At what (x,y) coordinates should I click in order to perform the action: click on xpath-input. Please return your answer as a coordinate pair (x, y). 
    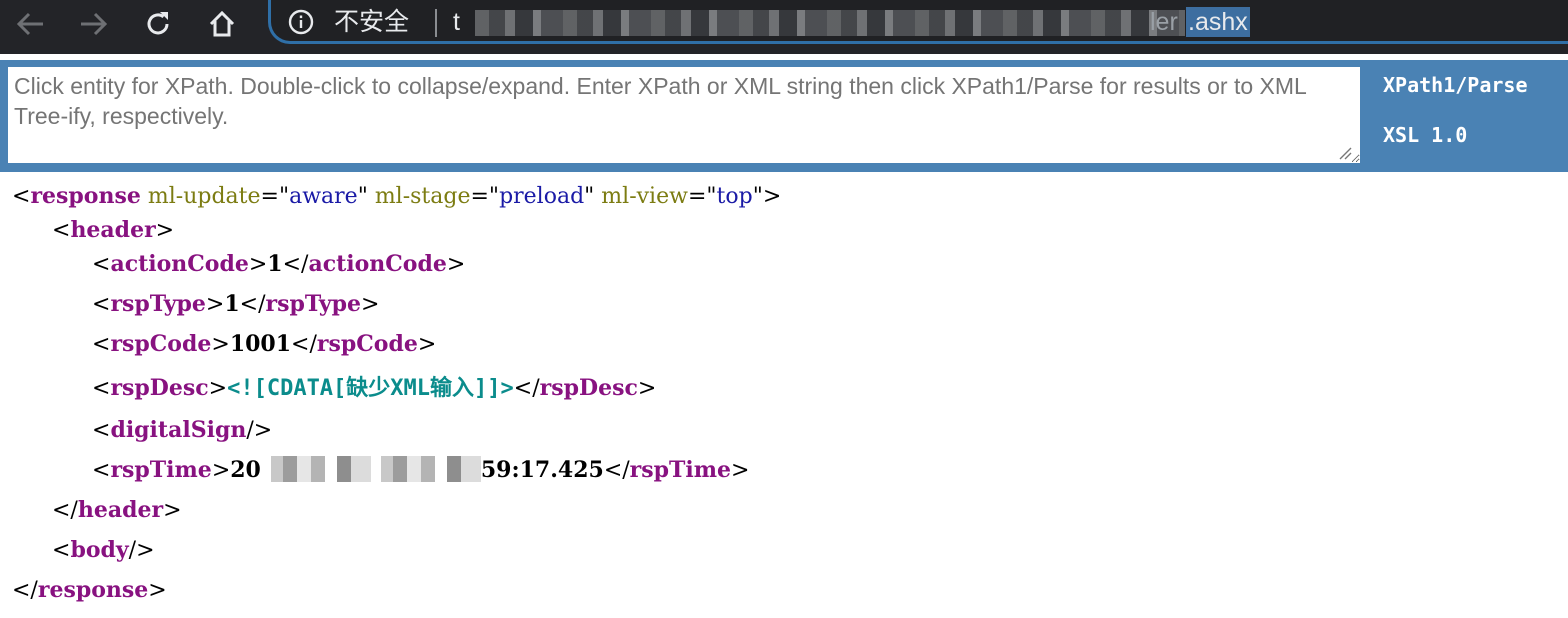
    Looking at the image, I should click on (684, 115).